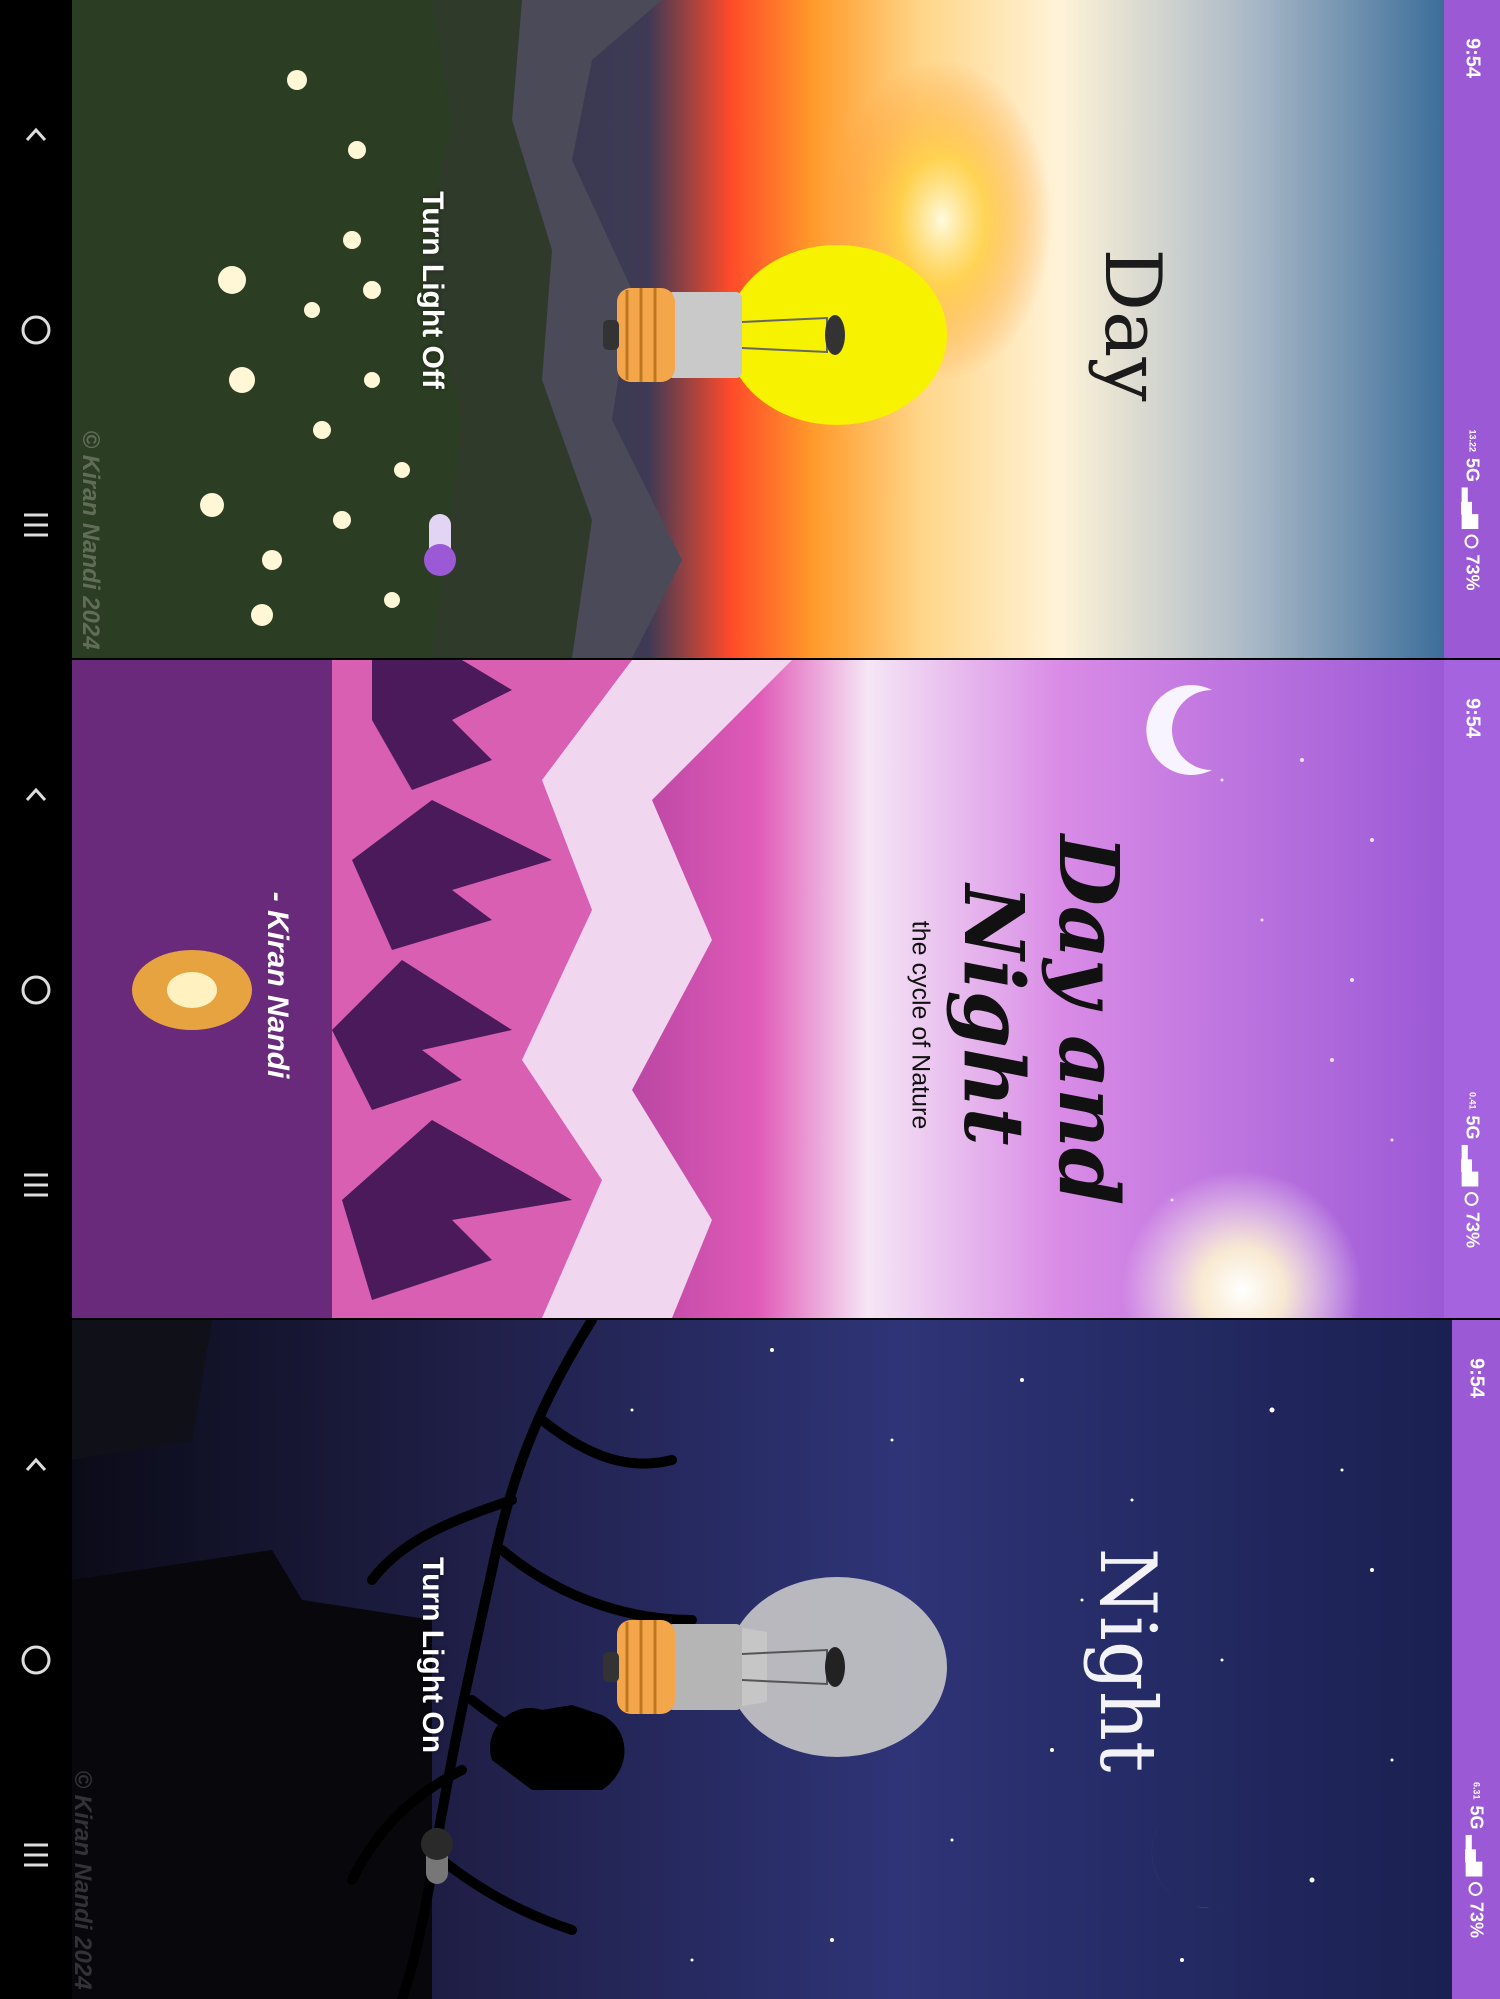  I want to click on night-title: Night, so click(1127, 1660).